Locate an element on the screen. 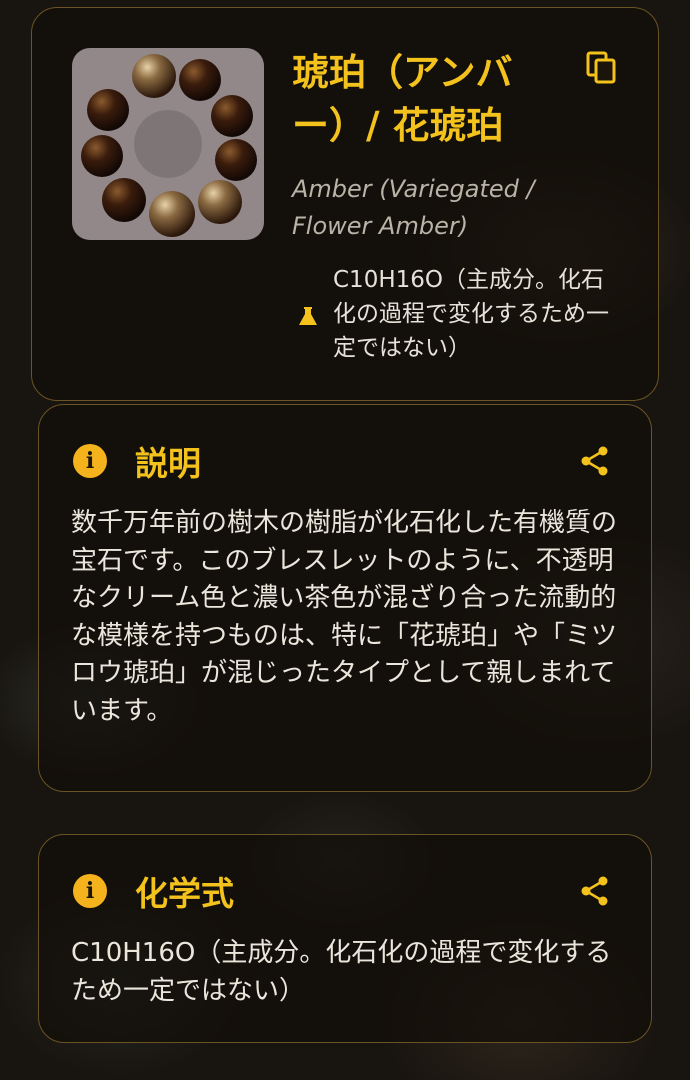 Image resolution: width=690 pixels, height=1080 pixels. gem-photo is located at coordinates (168, 144).